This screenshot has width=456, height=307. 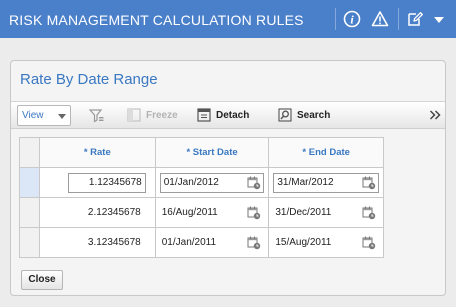 I want to click on edit-icon, so click(x=415, y=19).